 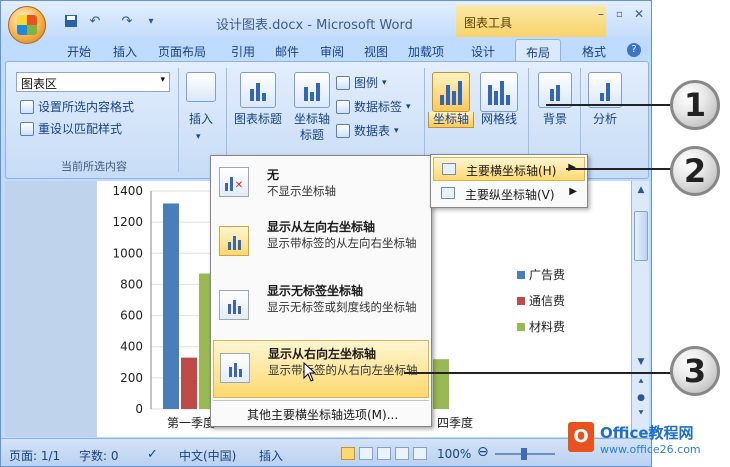 What do you see at coordinates (361, 82) in the screenshot?
I see `legend-button: 图例 ▾` at bounding box center [361, 82].